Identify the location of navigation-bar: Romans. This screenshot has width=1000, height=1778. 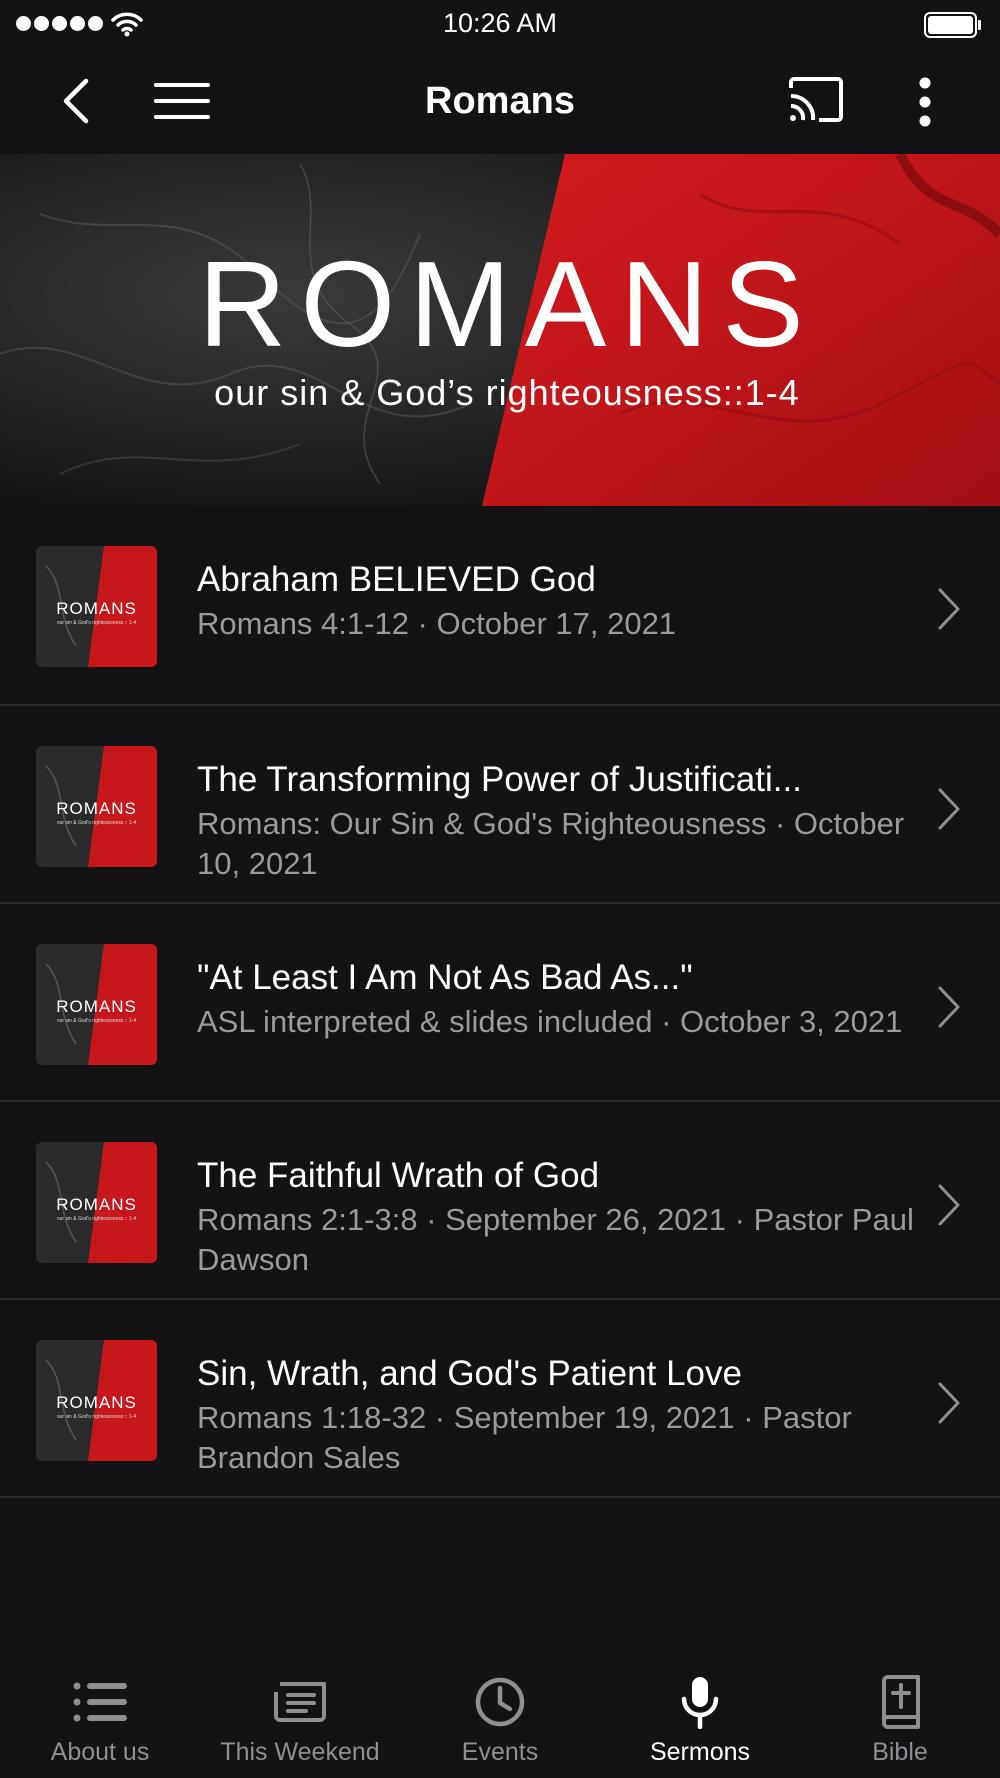
(500, 102).